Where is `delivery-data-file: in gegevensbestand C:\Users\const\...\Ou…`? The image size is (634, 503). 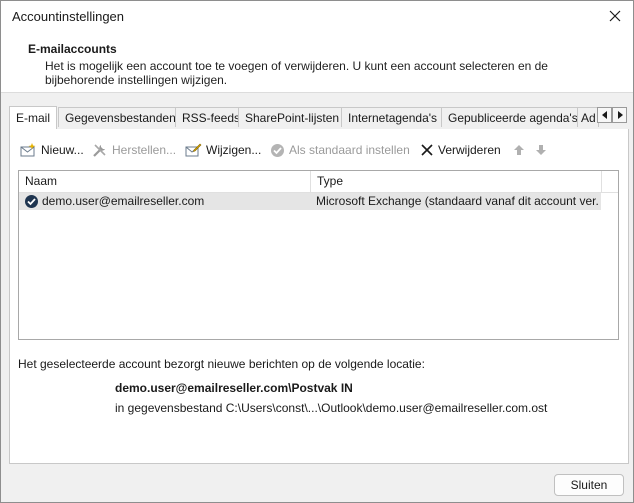 delivery-data-file: in gegevensbestand C:\Users\const\...\Ou… is located at coordinates (331, 408).